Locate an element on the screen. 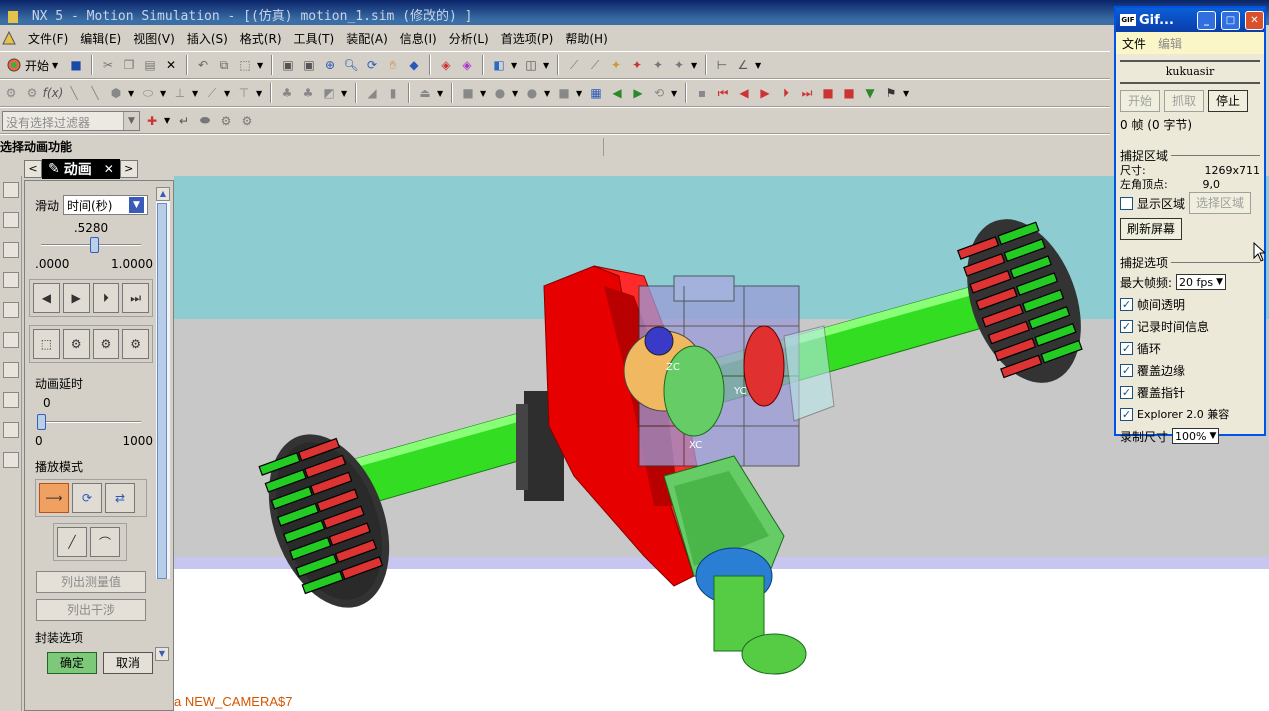 The image size is (1269, 711). graph-icon: ● is located at coordinates (500, 93).